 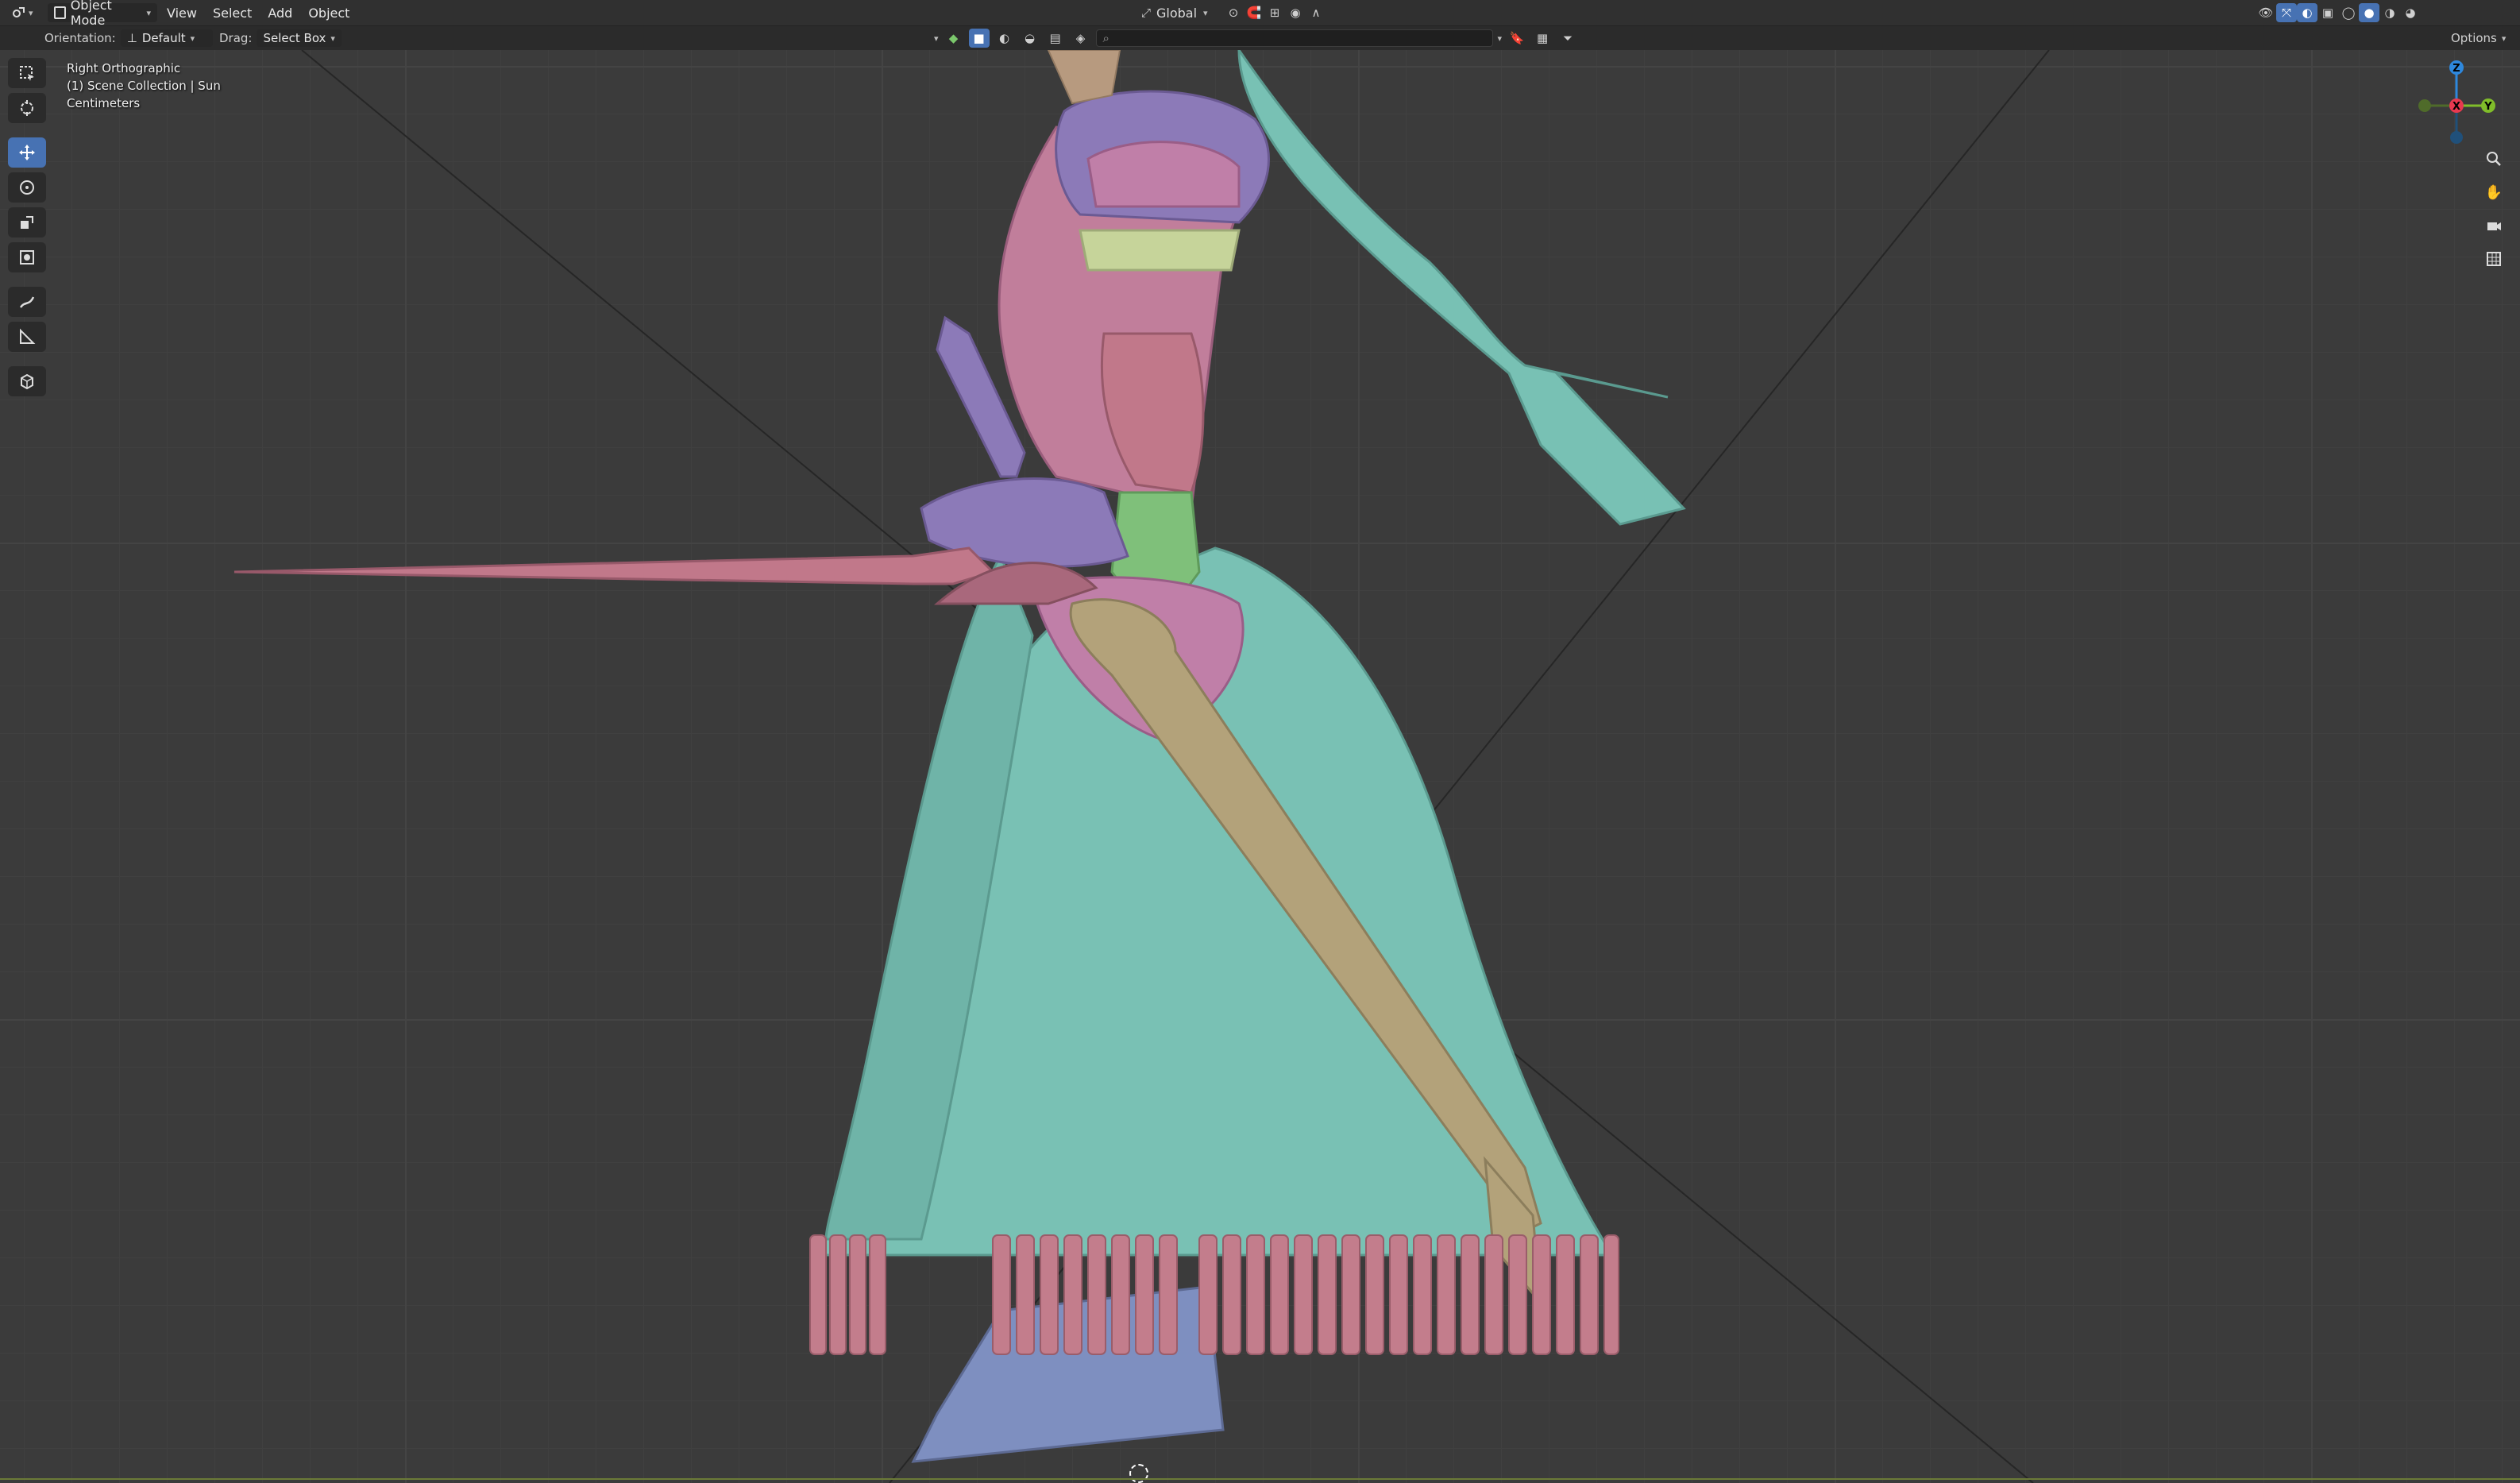 What do you see at coordinates (27, 153) in the screenshot?
I see `move-icon` at bounding box center [27, 153].